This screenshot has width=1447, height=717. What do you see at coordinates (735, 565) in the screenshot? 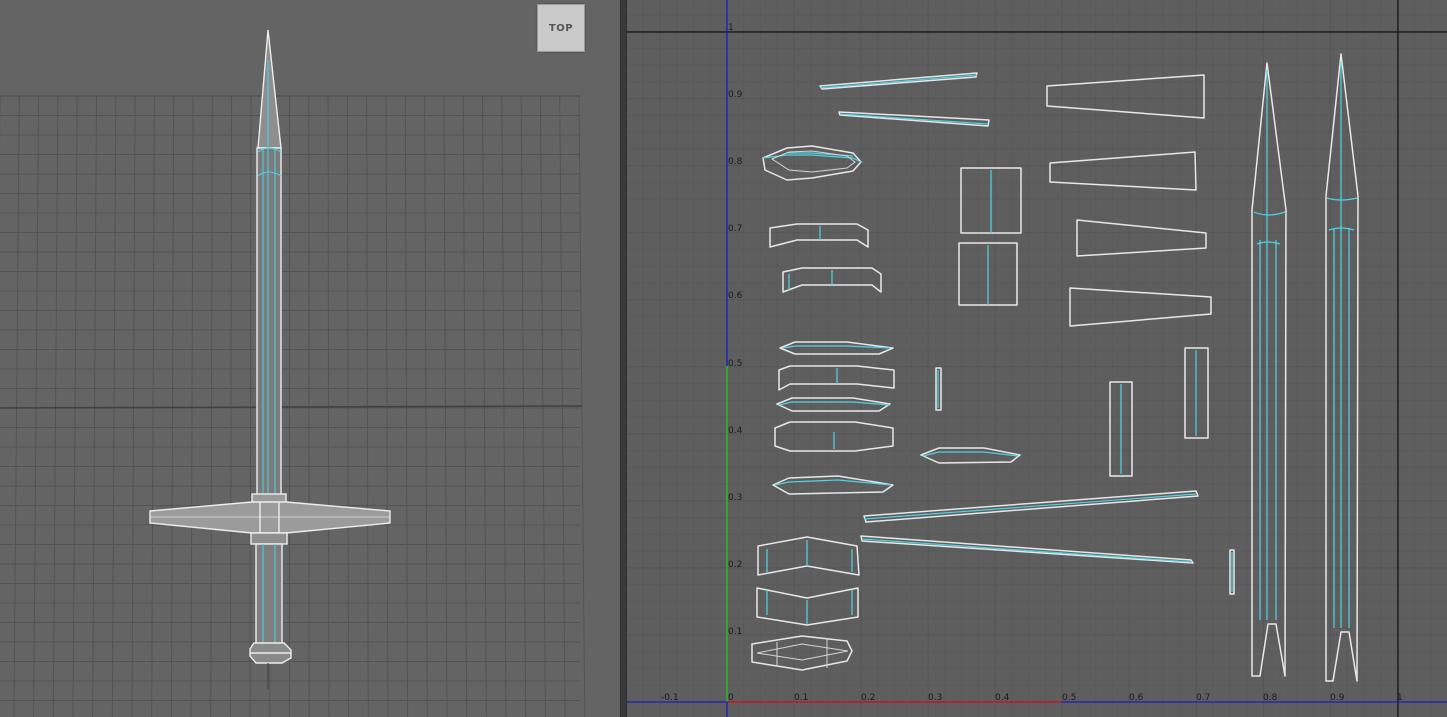
I see `v-tick-label: 0.2` at bounding box center [735, 565].